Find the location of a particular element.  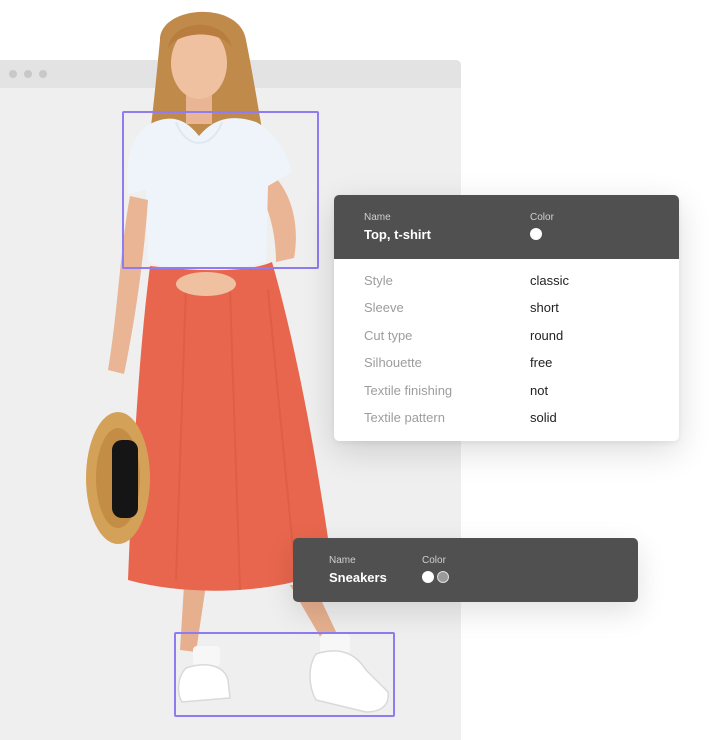

attribute-value: not is located at coordinates (539, 390).